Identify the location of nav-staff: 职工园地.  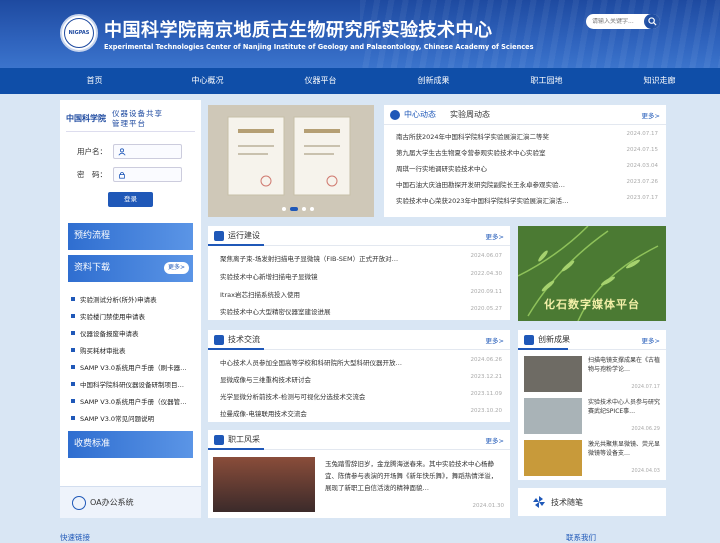
(546, 81).